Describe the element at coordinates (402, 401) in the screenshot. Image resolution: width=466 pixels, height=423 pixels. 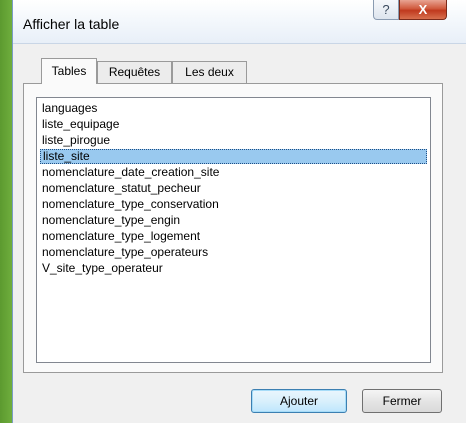
I see `close-button: Fermer` at that location.